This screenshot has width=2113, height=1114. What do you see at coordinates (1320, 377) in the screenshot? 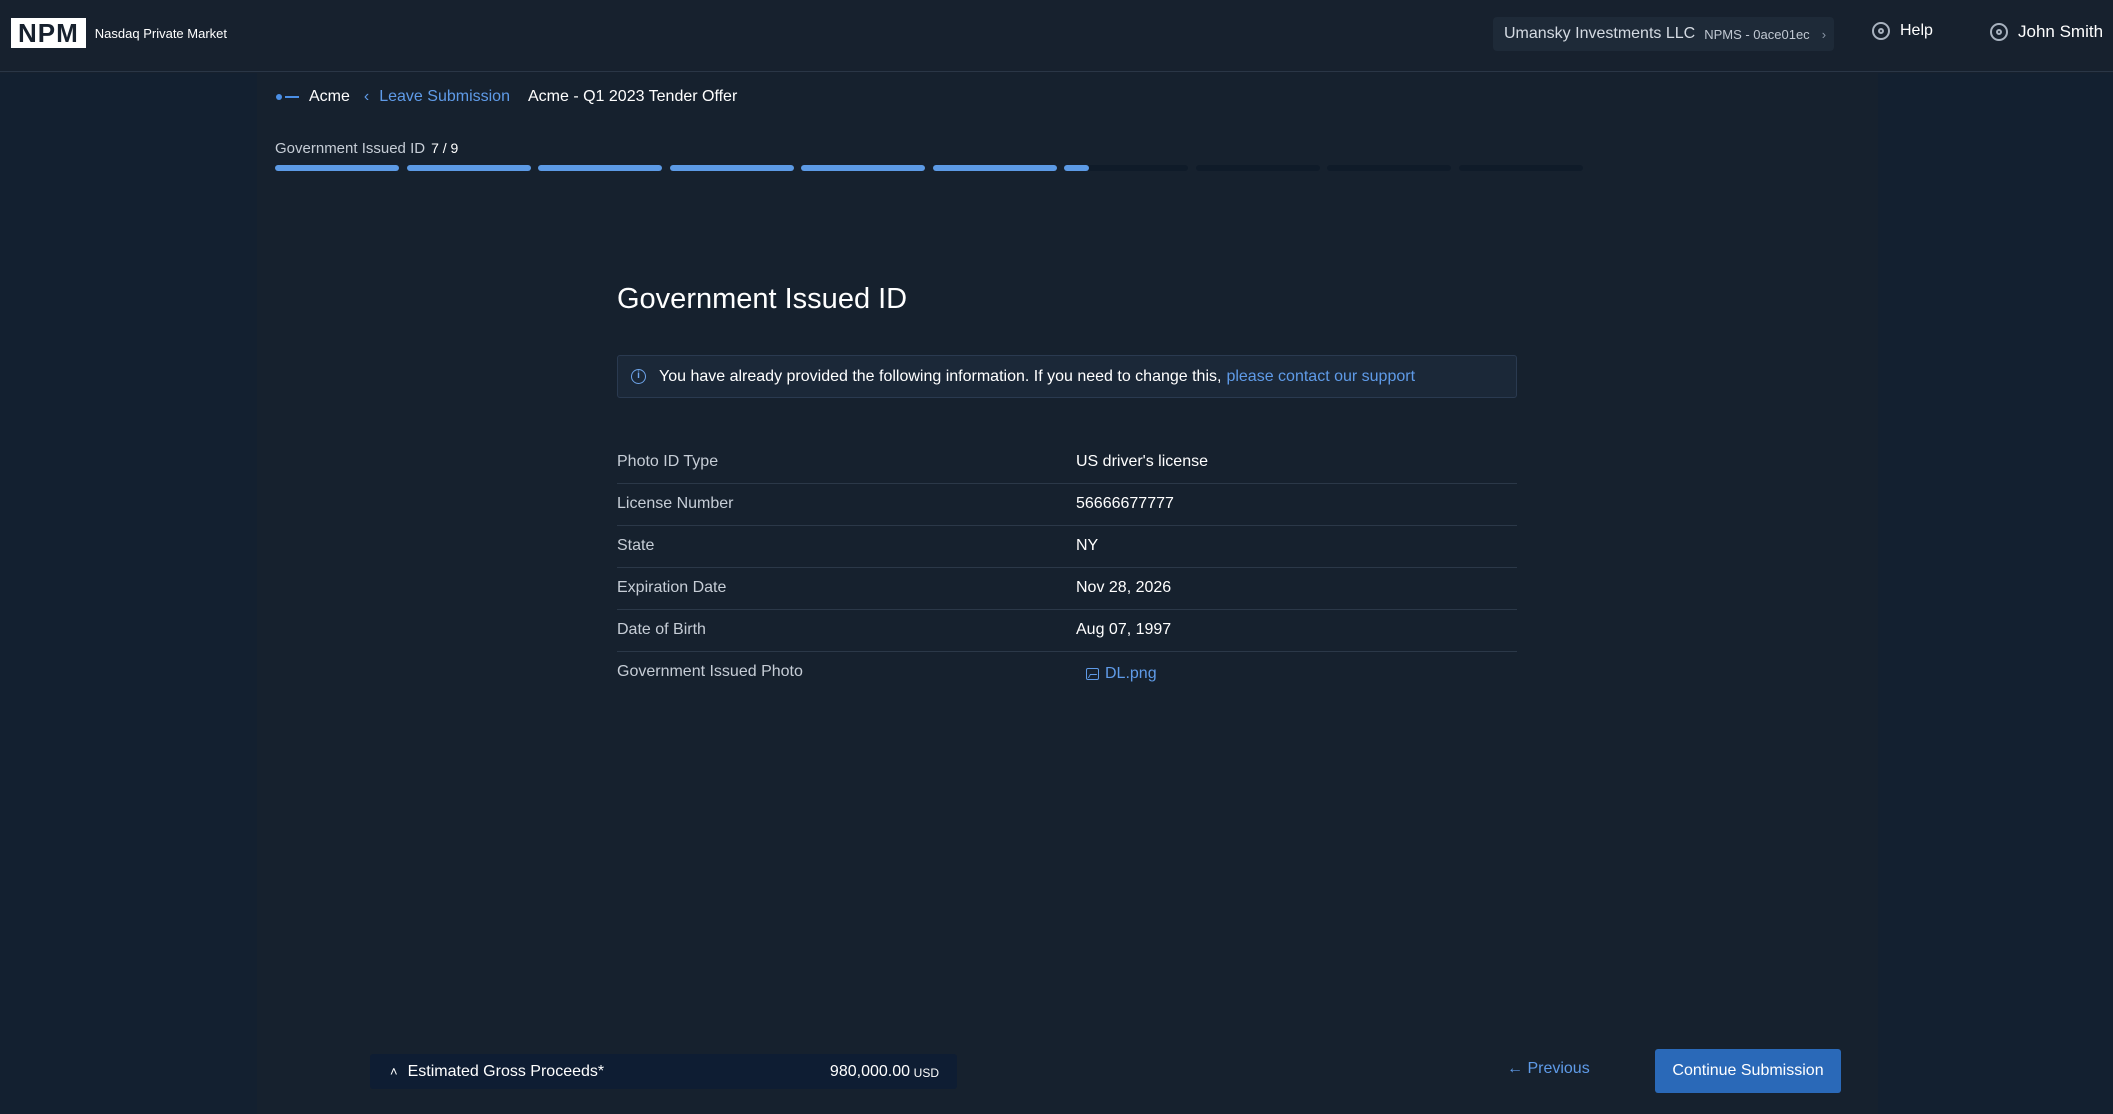
I see `contact-support-link: please contact our support` at bounding box center [1320, 377].